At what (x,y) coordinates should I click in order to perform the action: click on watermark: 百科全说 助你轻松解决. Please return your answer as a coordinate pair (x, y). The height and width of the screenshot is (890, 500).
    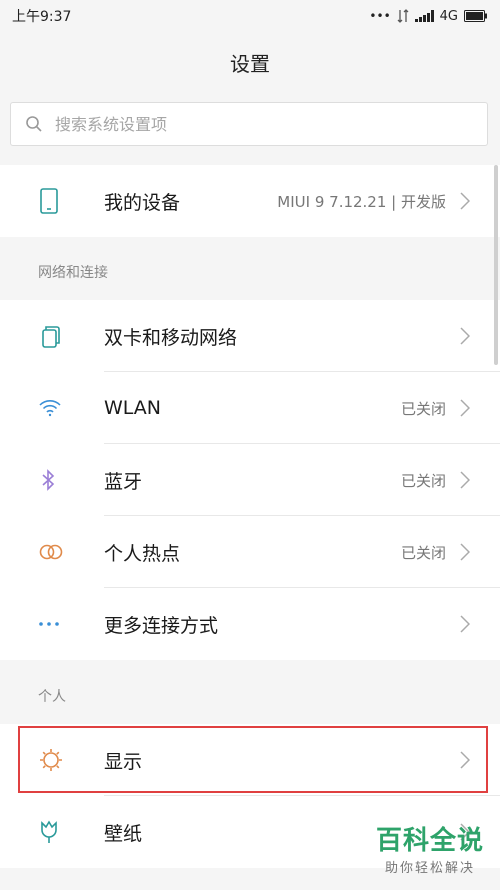
    Looking at the image, I should click on (430, 848).